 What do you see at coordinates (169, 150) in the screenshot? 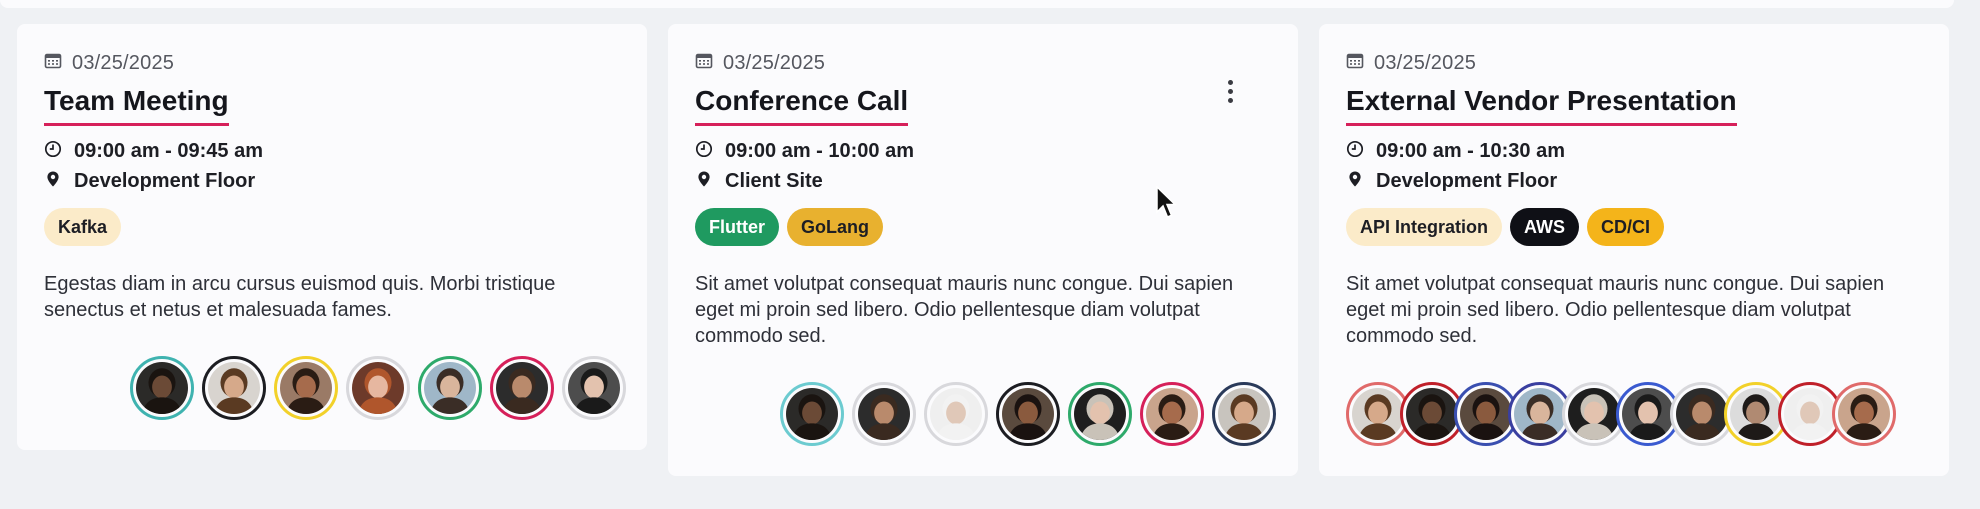
I see `event-time: 09:00 am - 09:45 am` at bounding box center [169, 150].